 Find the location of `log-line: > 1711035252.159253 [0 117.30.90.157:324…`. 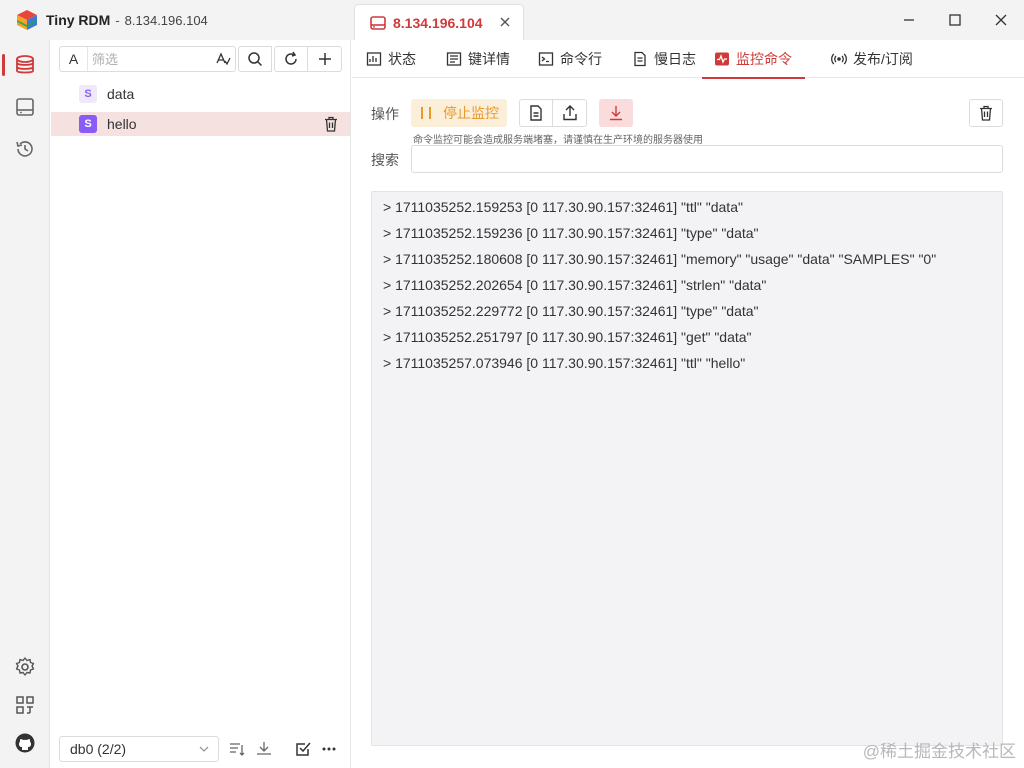

log-line: > 1711035252.159253 [0 117.30.90.157:324… is located at coordinates (563, 207).